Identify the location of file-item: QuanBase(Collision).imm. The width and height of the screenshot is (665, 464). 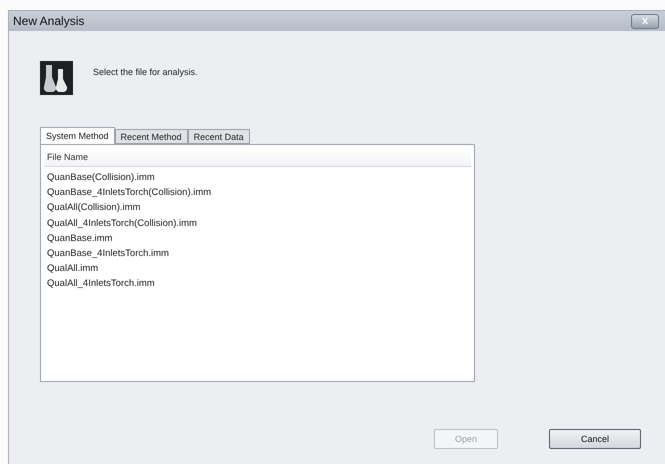
(257, 178).